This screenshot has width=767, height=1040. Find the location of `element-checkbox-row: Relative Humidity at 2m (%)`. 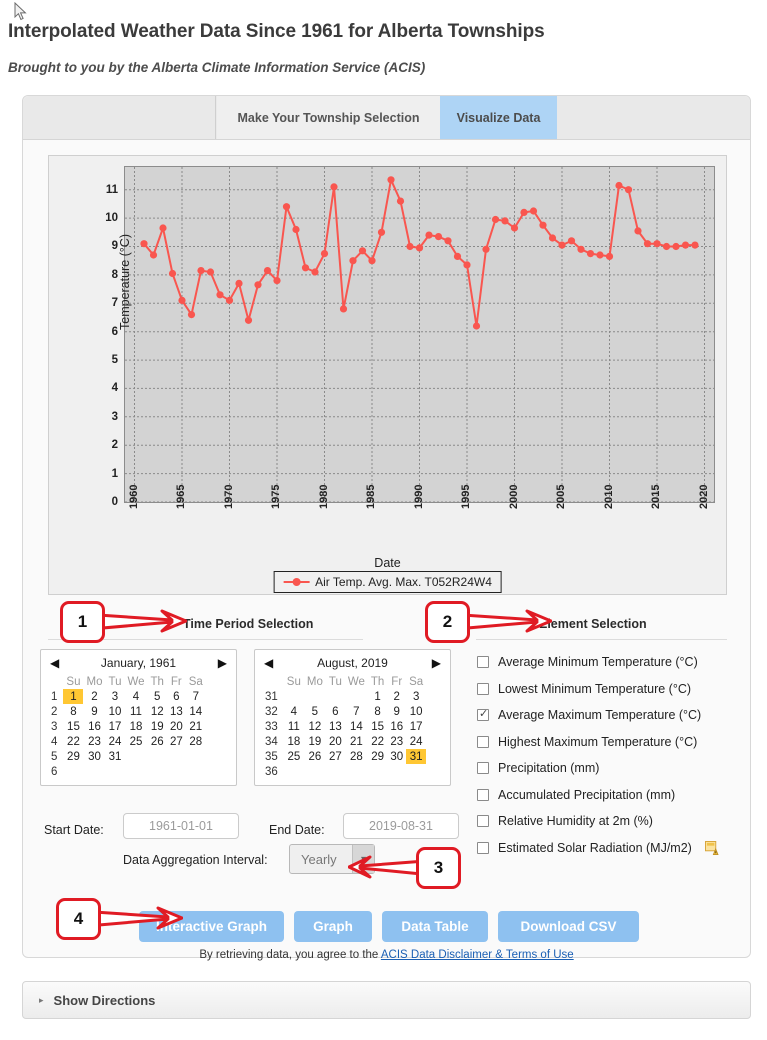

element-checkbox-row: Relative Humidity at 2m (%) is located at coordinates (607, 821).